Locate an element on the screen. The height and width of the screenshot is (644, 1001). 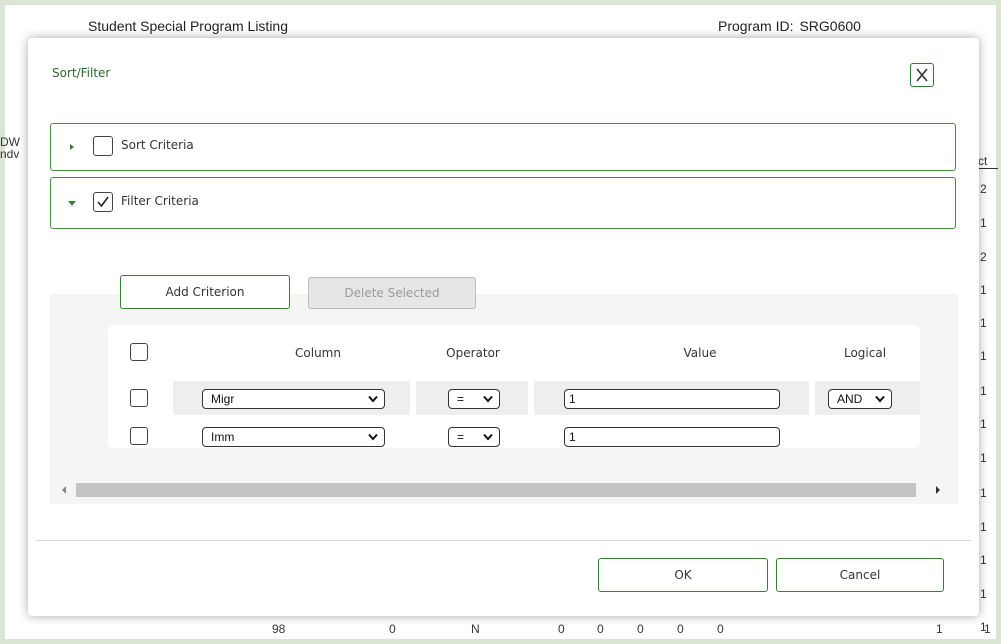
column-select-value: Imm is located at coordinates (223, 437).